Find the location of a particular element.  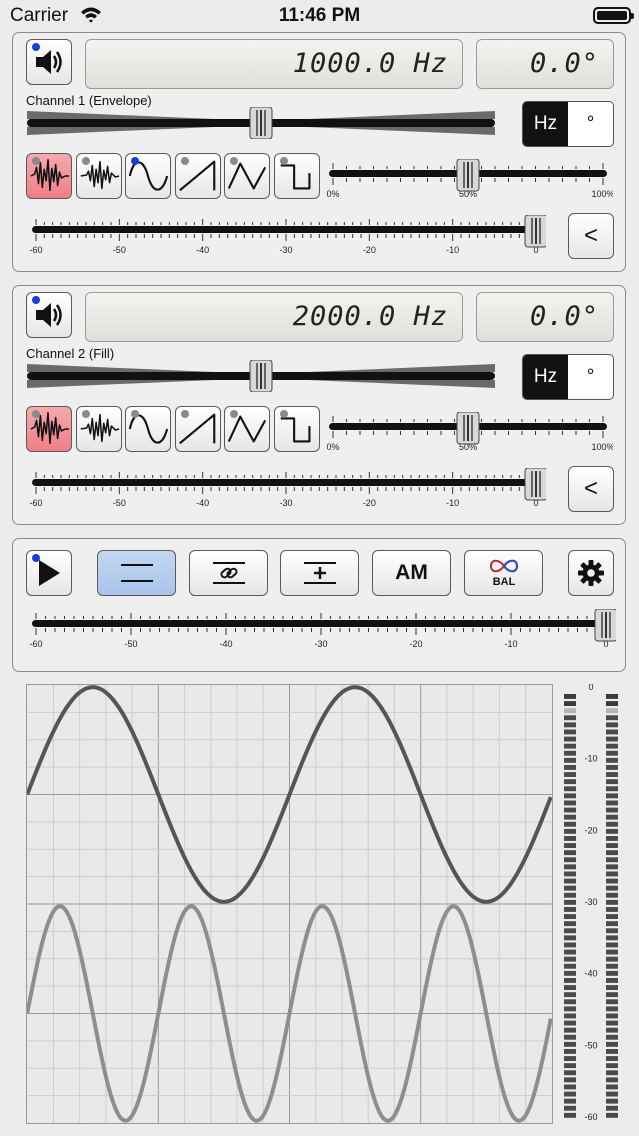

mode-link-button is located at coordinates (228, 573).